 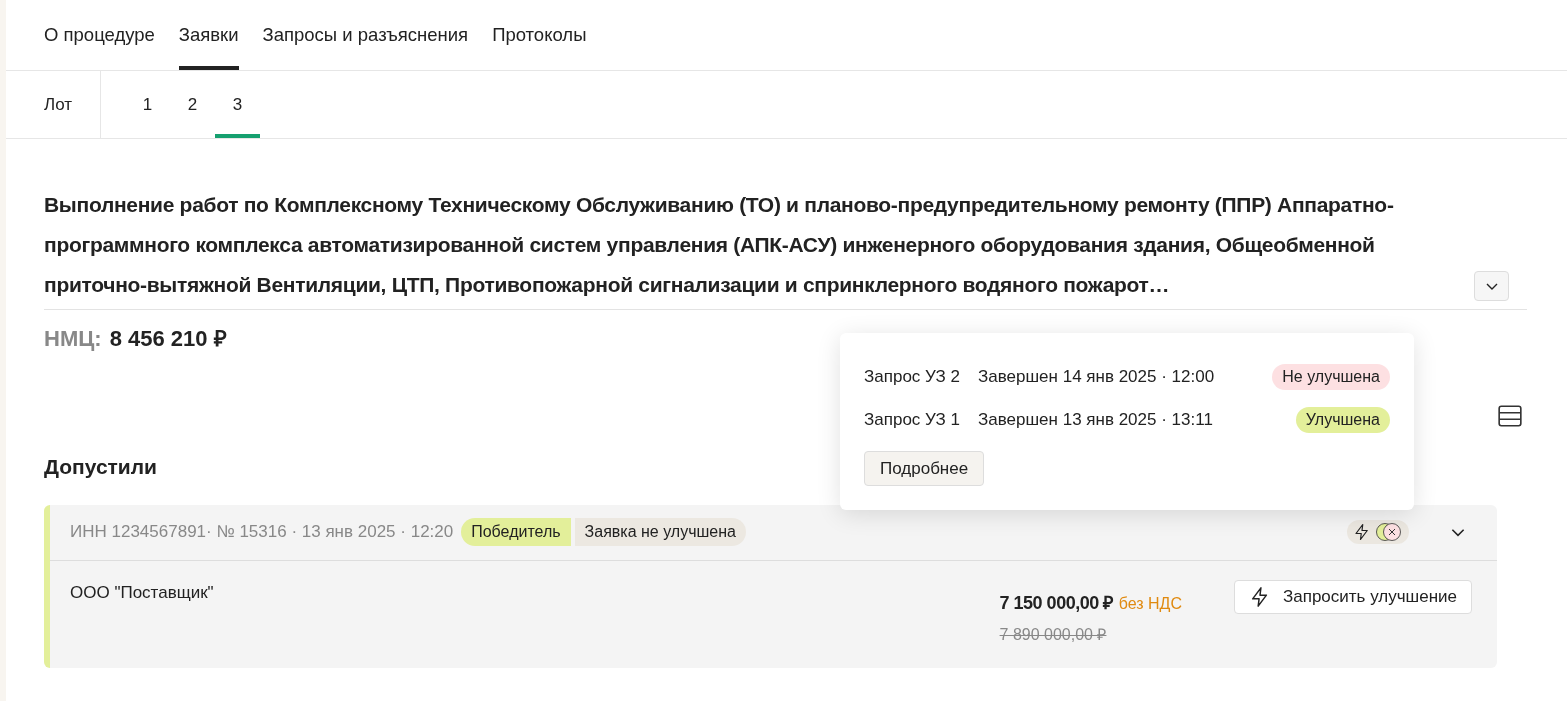 I want to click on section-title: Допустили, so click(x=100, y=467).